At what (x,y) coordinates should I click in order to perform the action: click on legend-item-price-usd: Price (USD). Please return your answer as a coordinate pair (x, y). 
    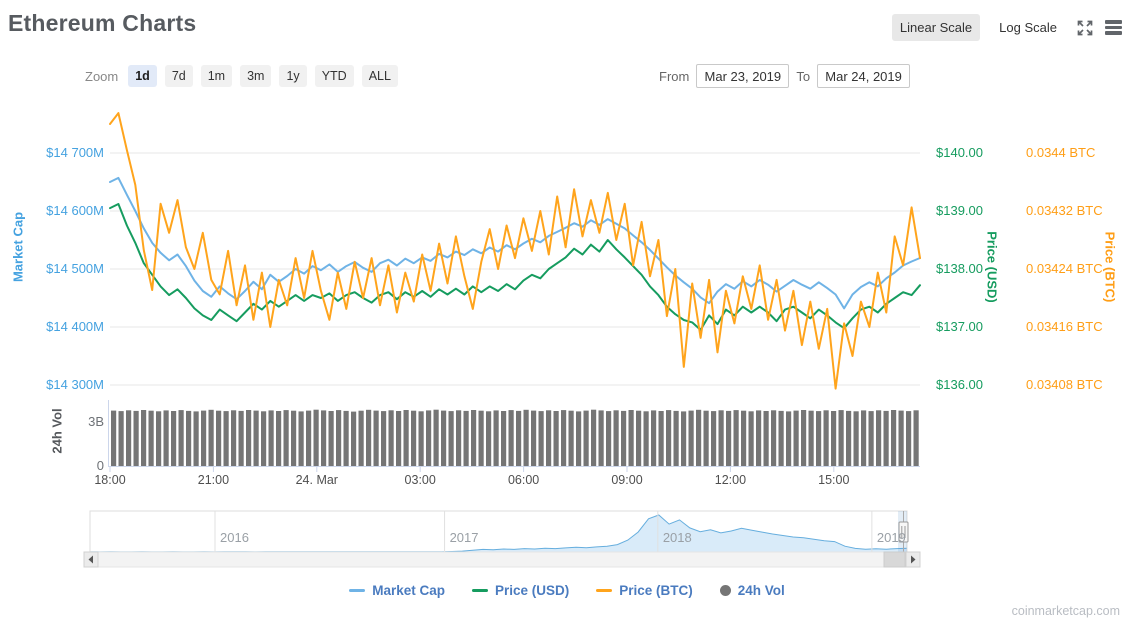
    Looking at the image, I should click on (520, 590).